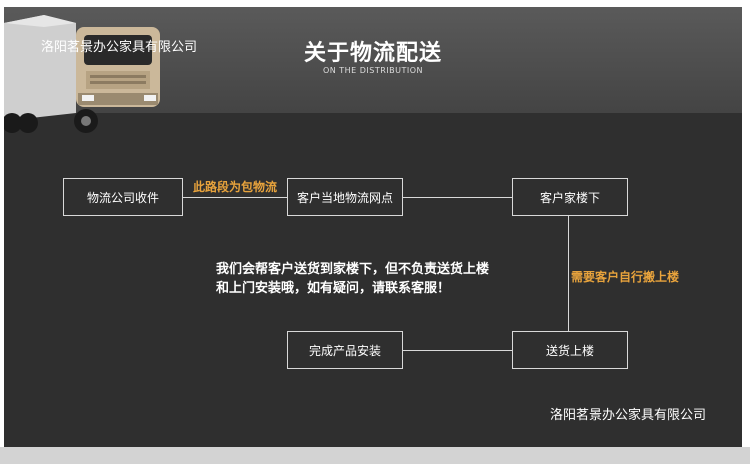  What do you see at coordinates (625, 277) in the screenshot?
I see `note-customer-carry: 需要客户自行搬上楼` at bounding box center [625, 277].